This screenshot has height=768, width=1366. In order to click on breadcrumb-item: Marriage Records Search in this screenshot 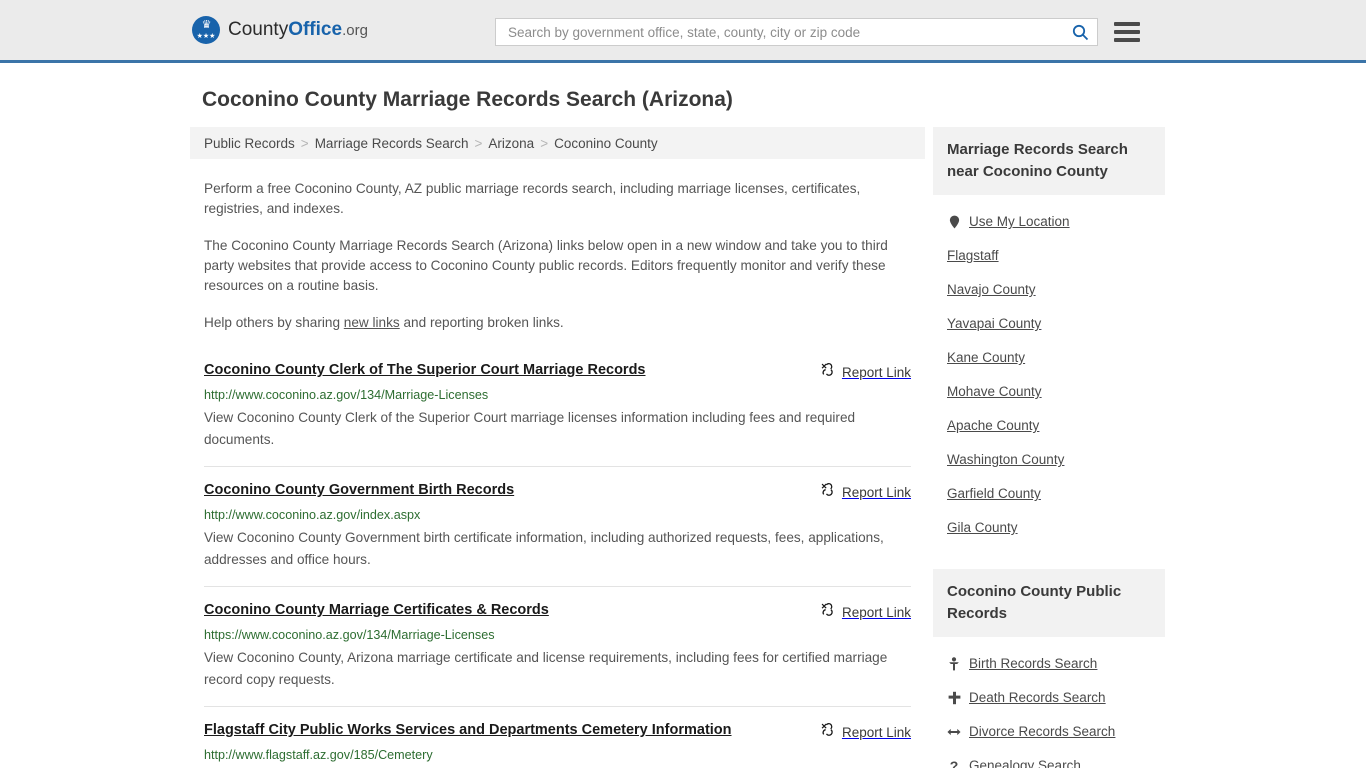, I will do `click(392, 143)`.